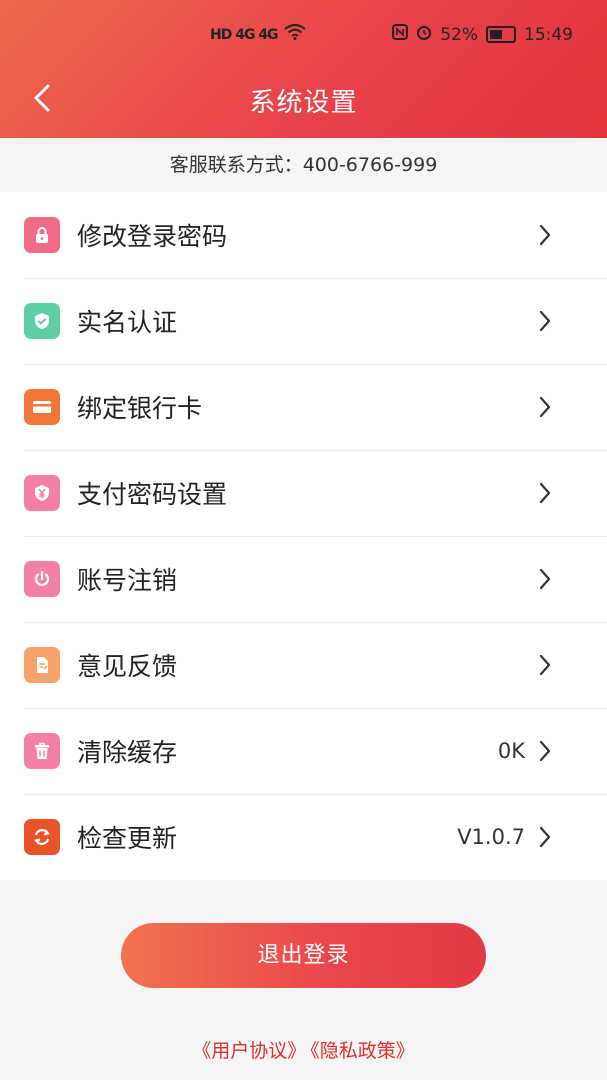 The height and width of the screenshot is (1080, 607). Describe the element at coordinates (303, 321) in the screenshot. I see `menu-item-real-name-verification: 实名认证` at that location.